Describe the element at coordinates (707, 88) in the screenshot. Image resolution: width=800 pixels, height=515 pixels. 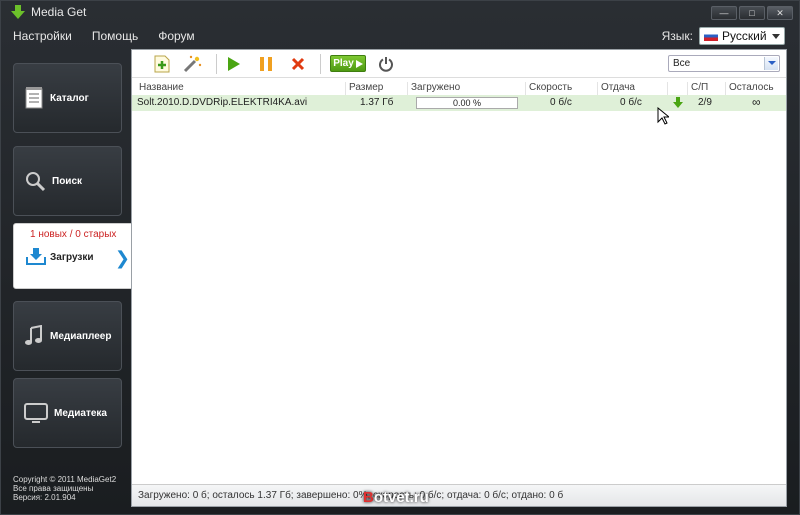
I see `column-peers: С/П` at that location.